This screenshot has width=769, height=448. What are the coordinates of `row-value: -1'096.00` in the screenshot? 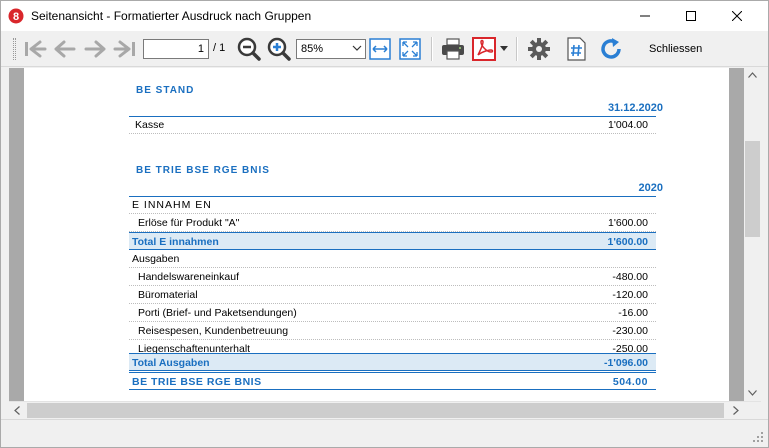 It's located at (626, 363).